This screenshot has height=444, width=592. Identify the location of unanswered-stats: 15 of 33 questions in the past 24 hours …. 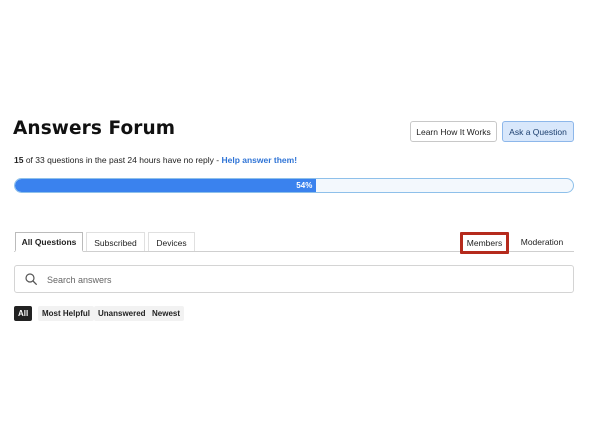
(155, 160).